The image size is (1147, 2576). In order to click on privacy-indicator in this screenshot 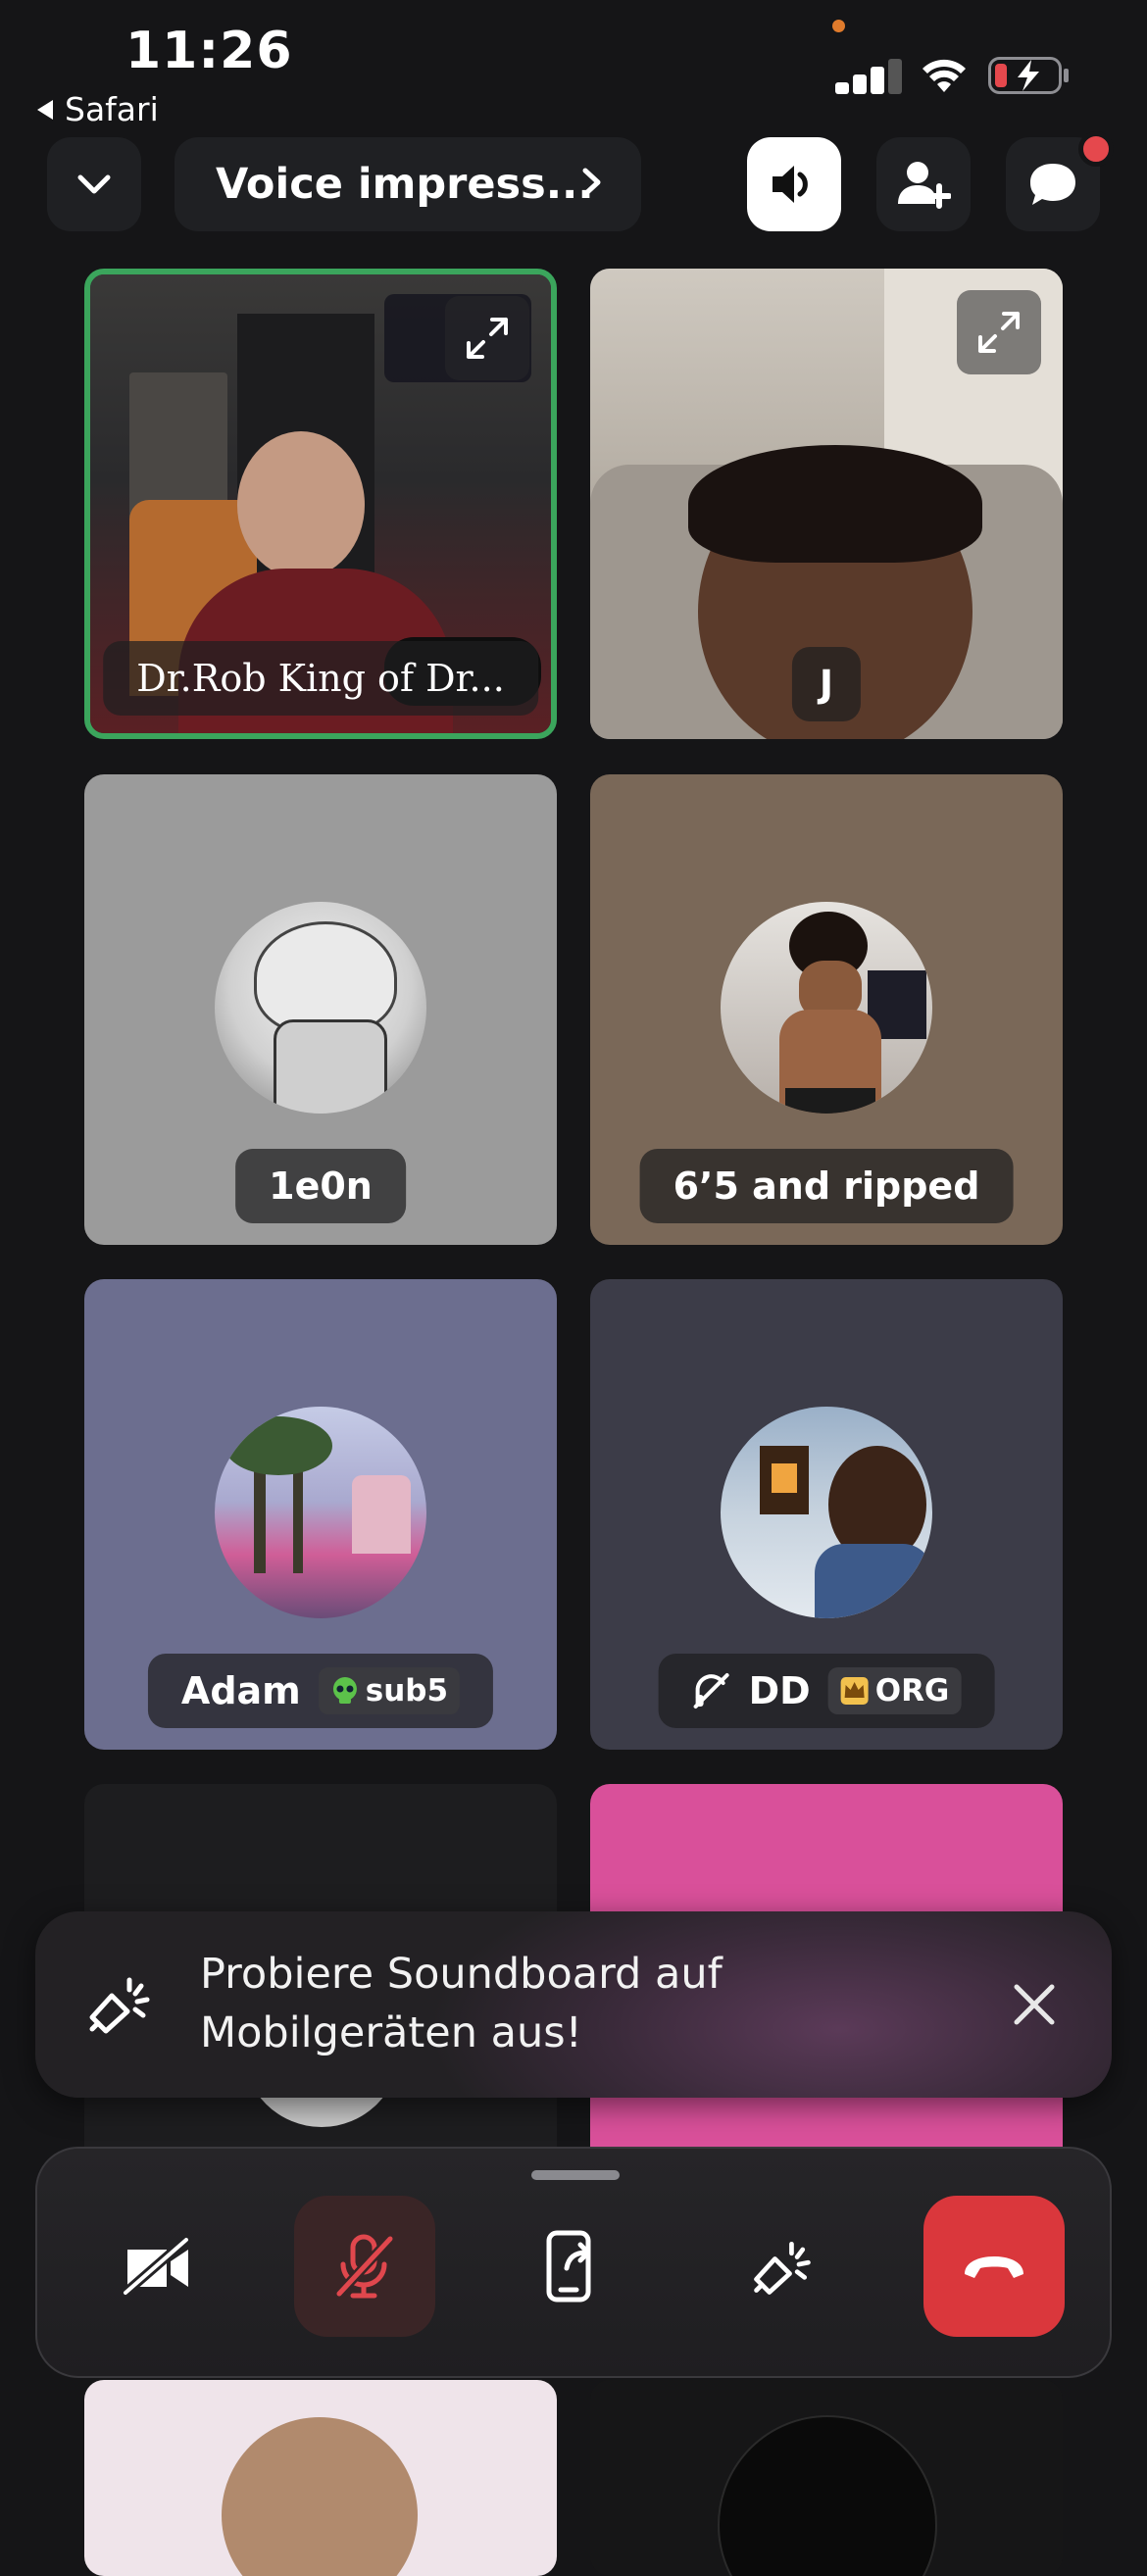, I will do `click(838, 26)`.